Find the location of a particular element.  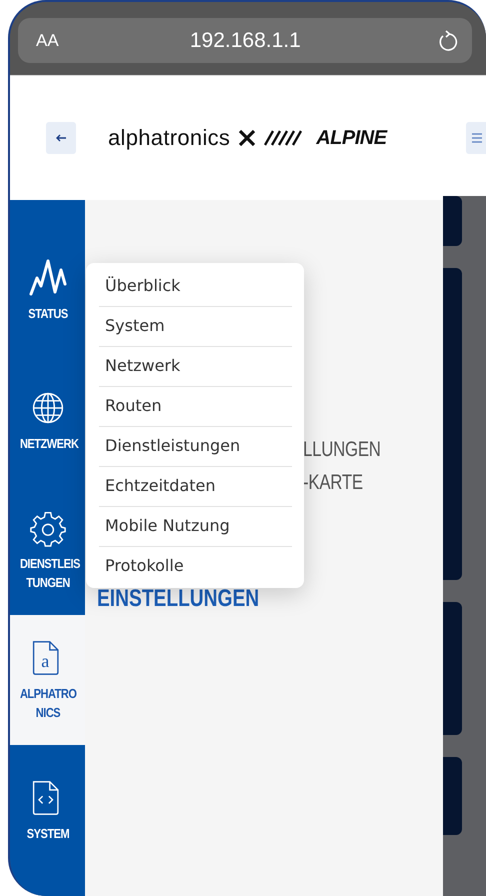

back-button is located at coordinates (61, 138).